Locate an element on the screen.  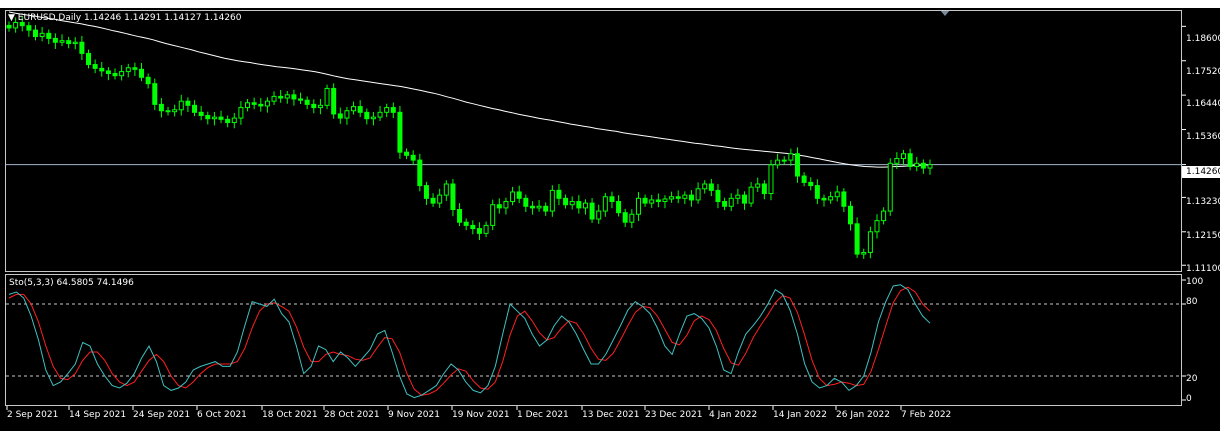
current-price-tag: 1.14260 is located at coordinates (1201, 172).